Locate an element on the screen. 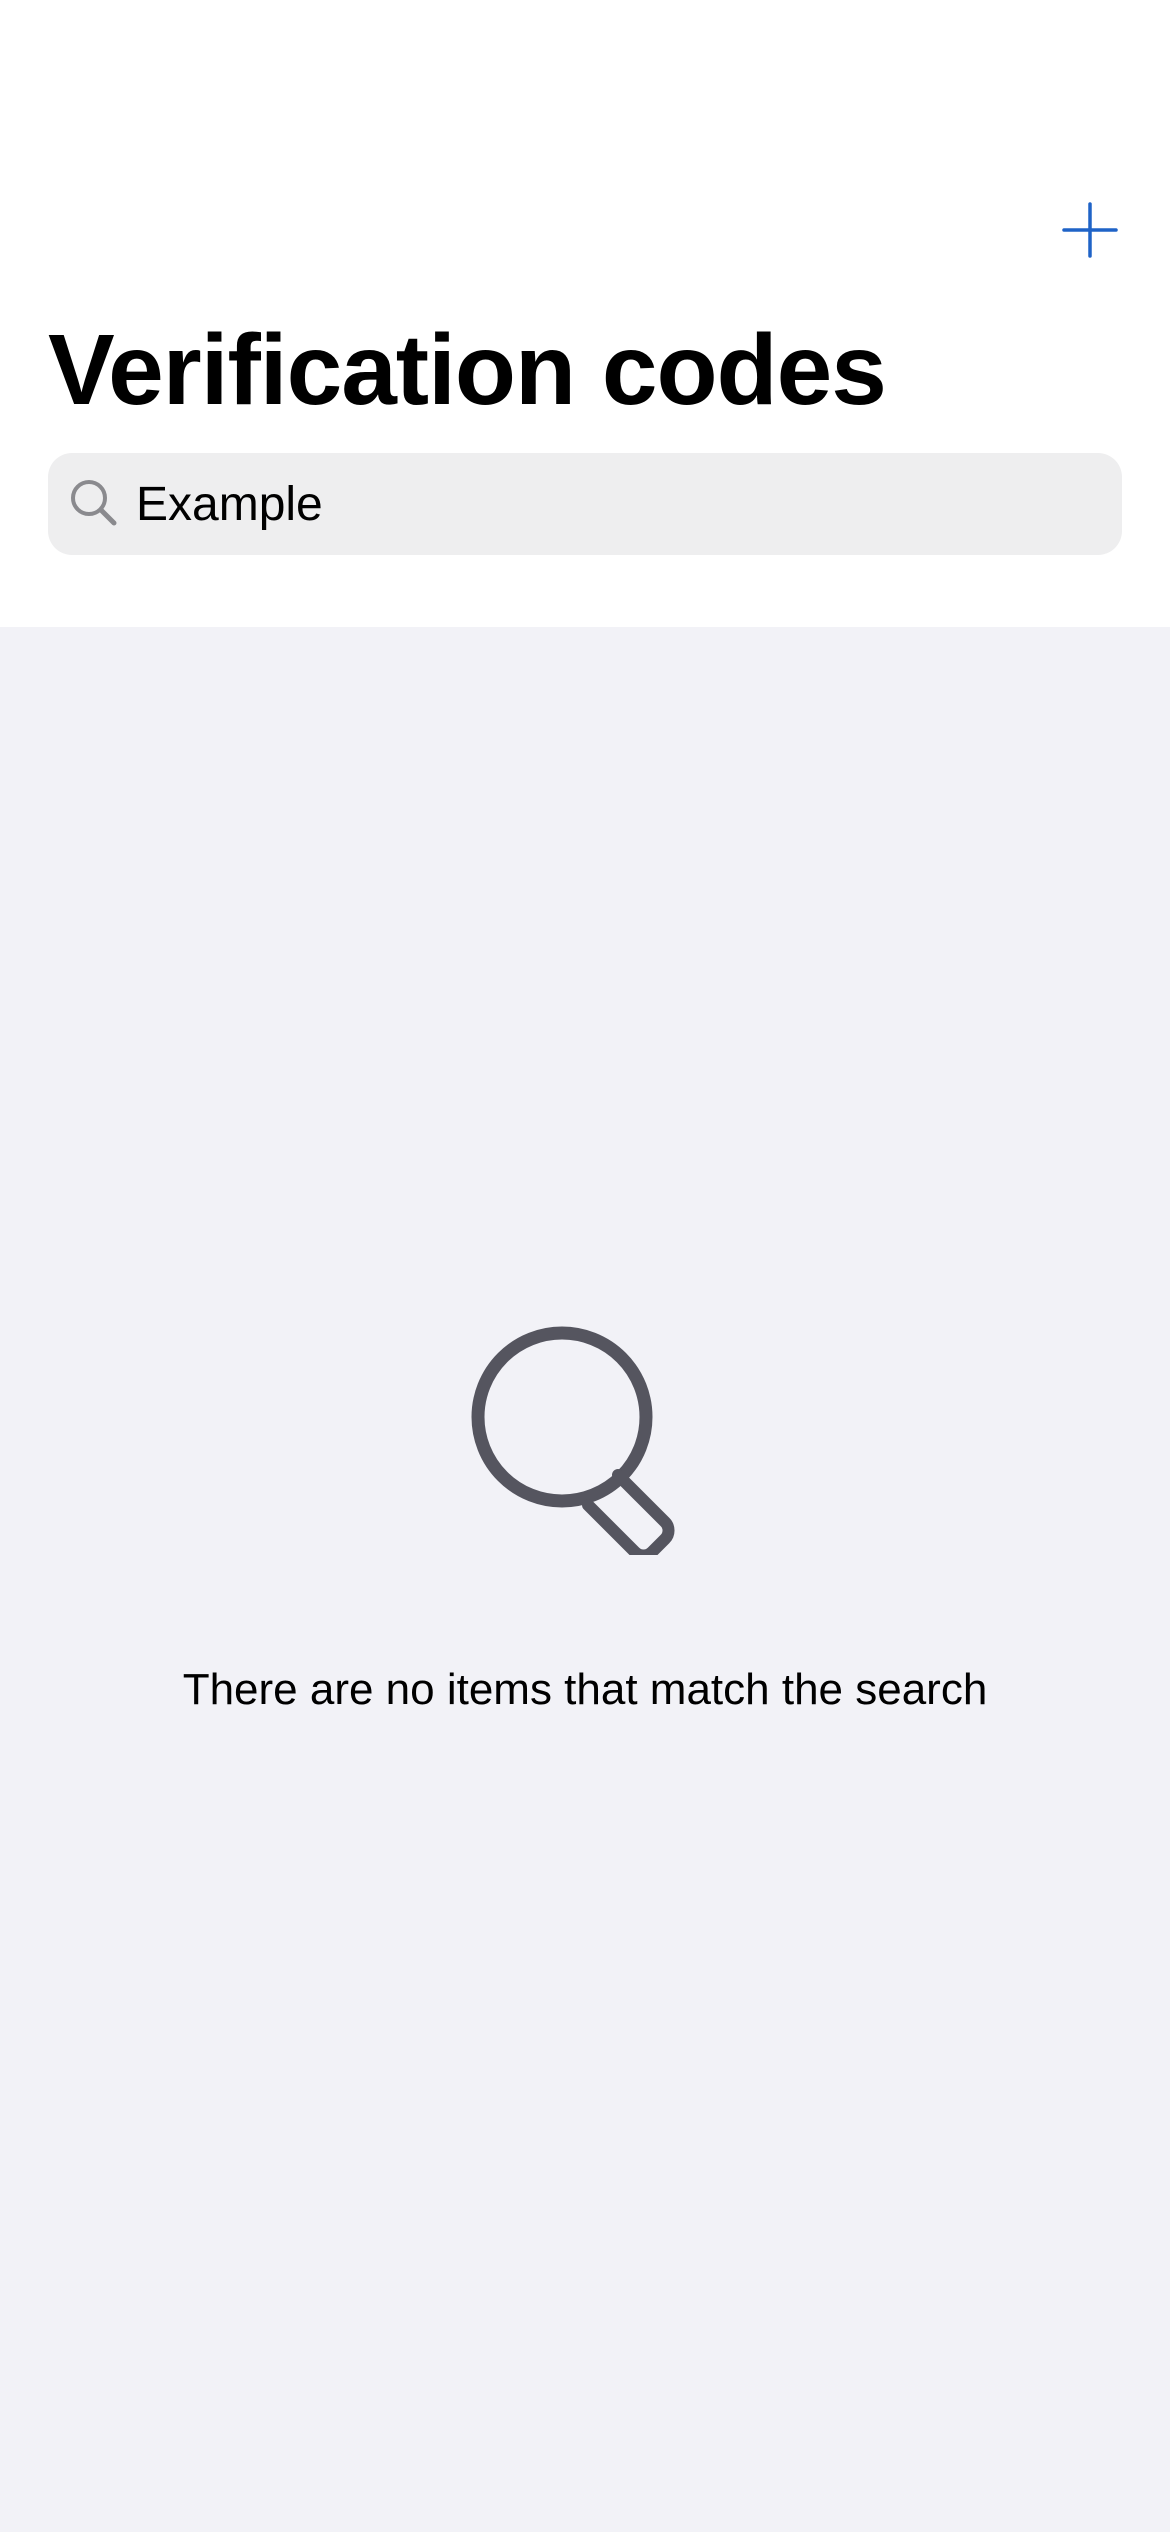 The image size is (1170, 2532). add-button is located at coordinates (1090, 230).